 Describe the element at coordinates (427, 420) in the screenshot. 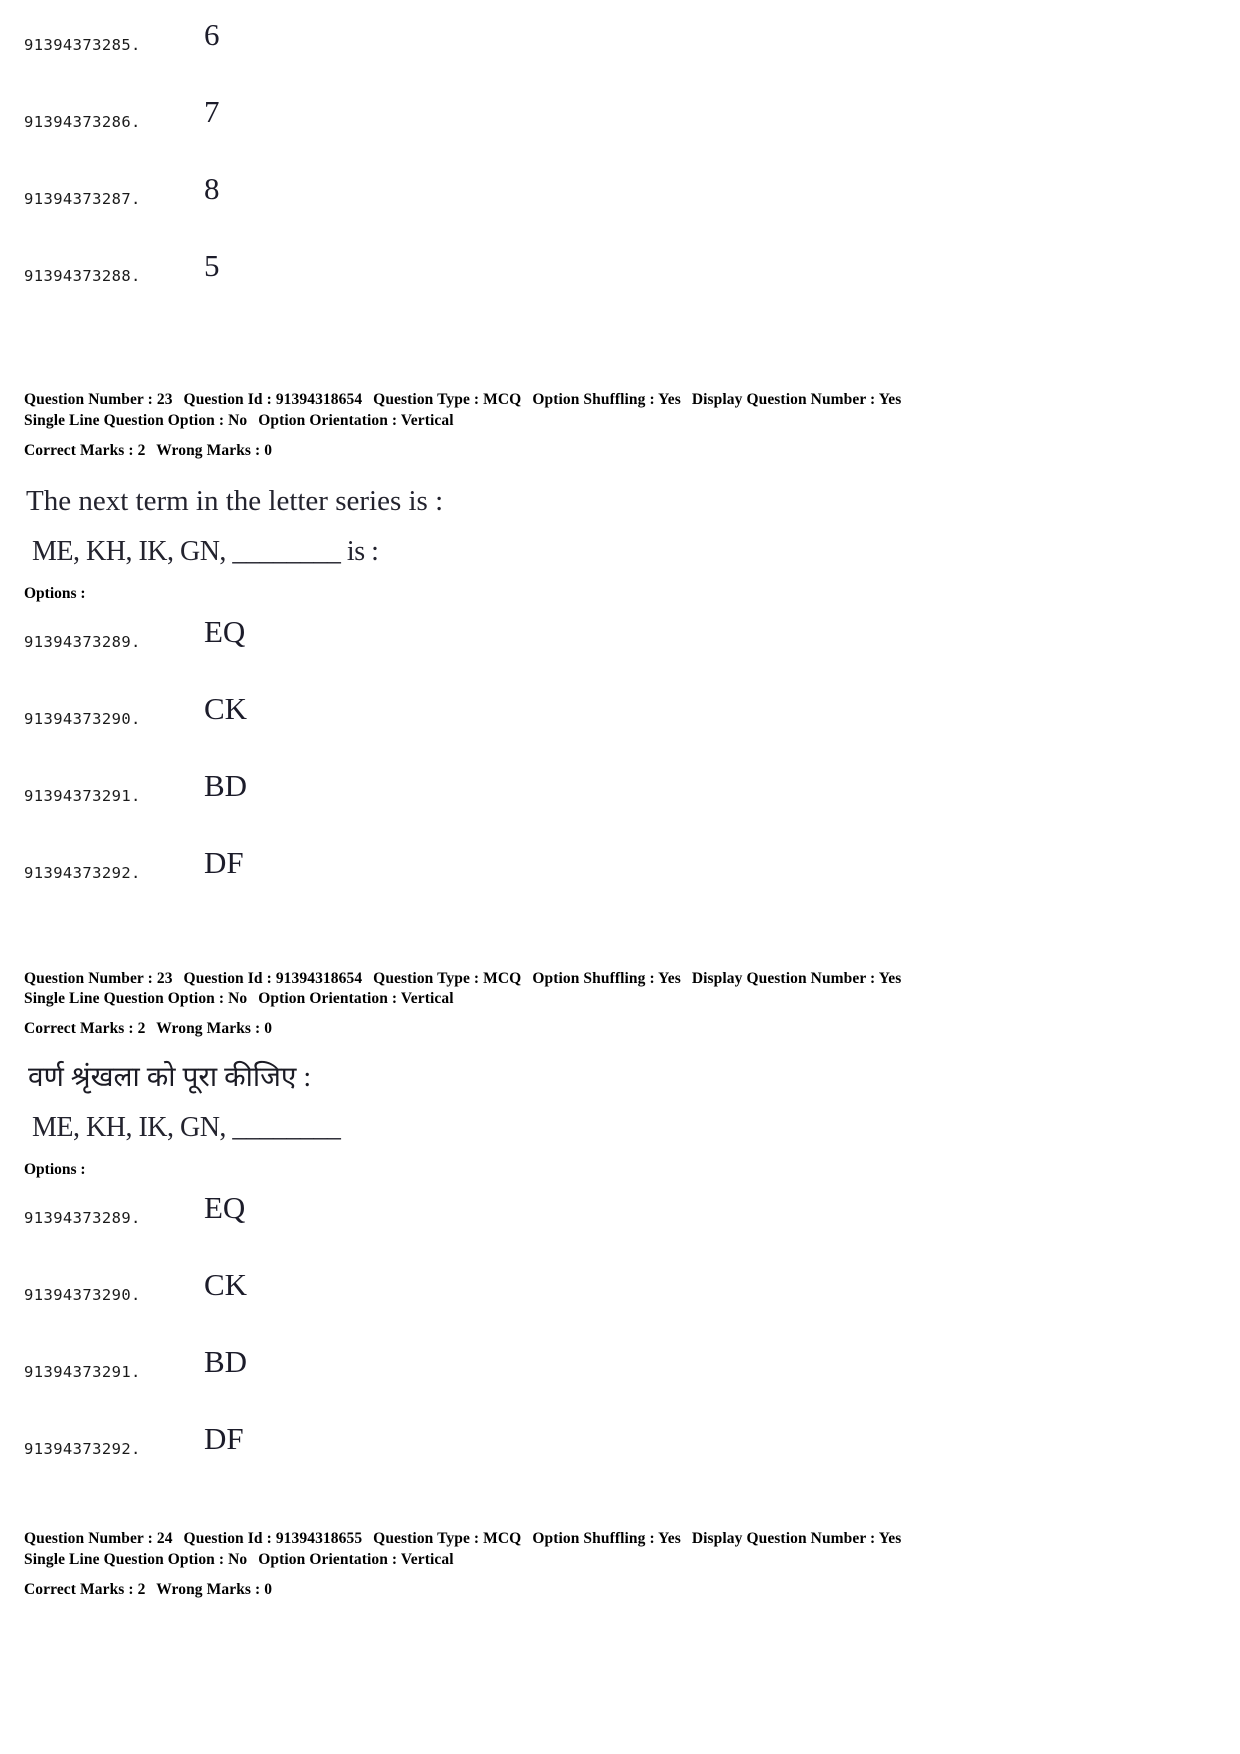

I see `option-orientation-value: Vertical` at that location.